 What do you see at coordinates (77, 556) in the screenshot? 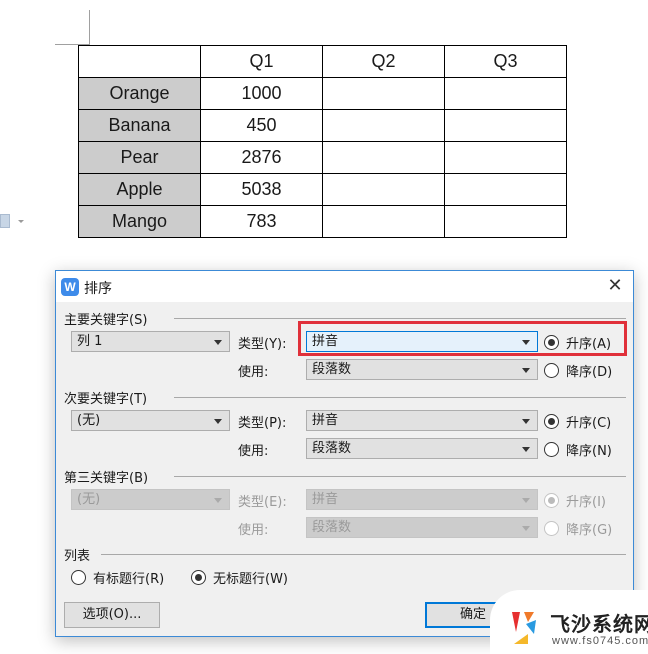
I see `list-group-label: 列表` at bounding box center [77, 556].